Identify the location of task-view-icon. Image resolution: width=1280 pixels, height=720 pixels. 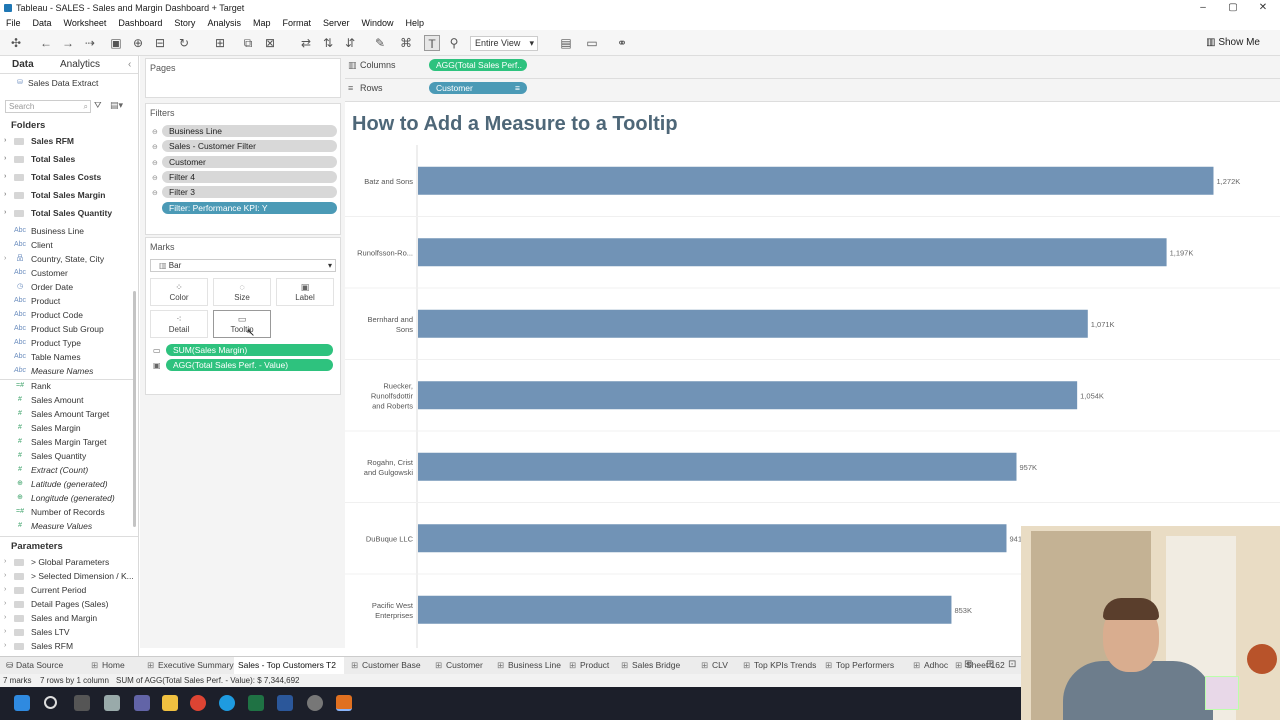
(82, 703).